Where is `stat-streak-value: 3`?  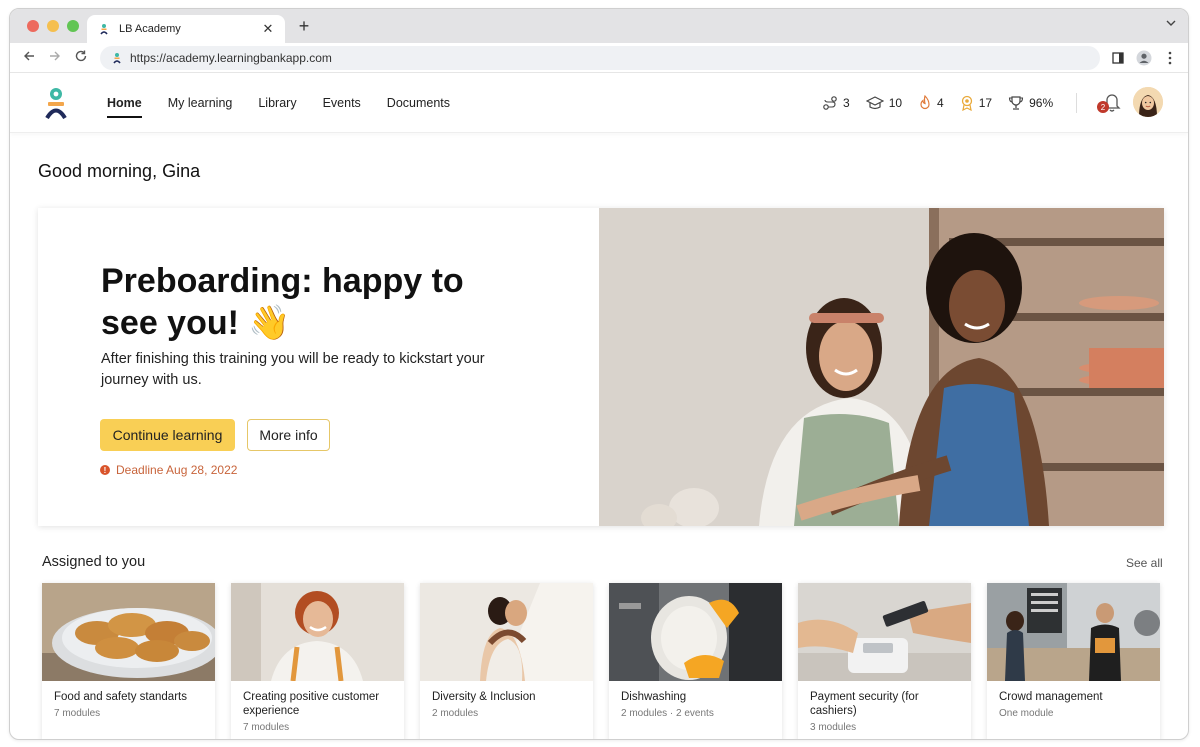
stat-streak-value: 3 is located at coordinates (846, 103).